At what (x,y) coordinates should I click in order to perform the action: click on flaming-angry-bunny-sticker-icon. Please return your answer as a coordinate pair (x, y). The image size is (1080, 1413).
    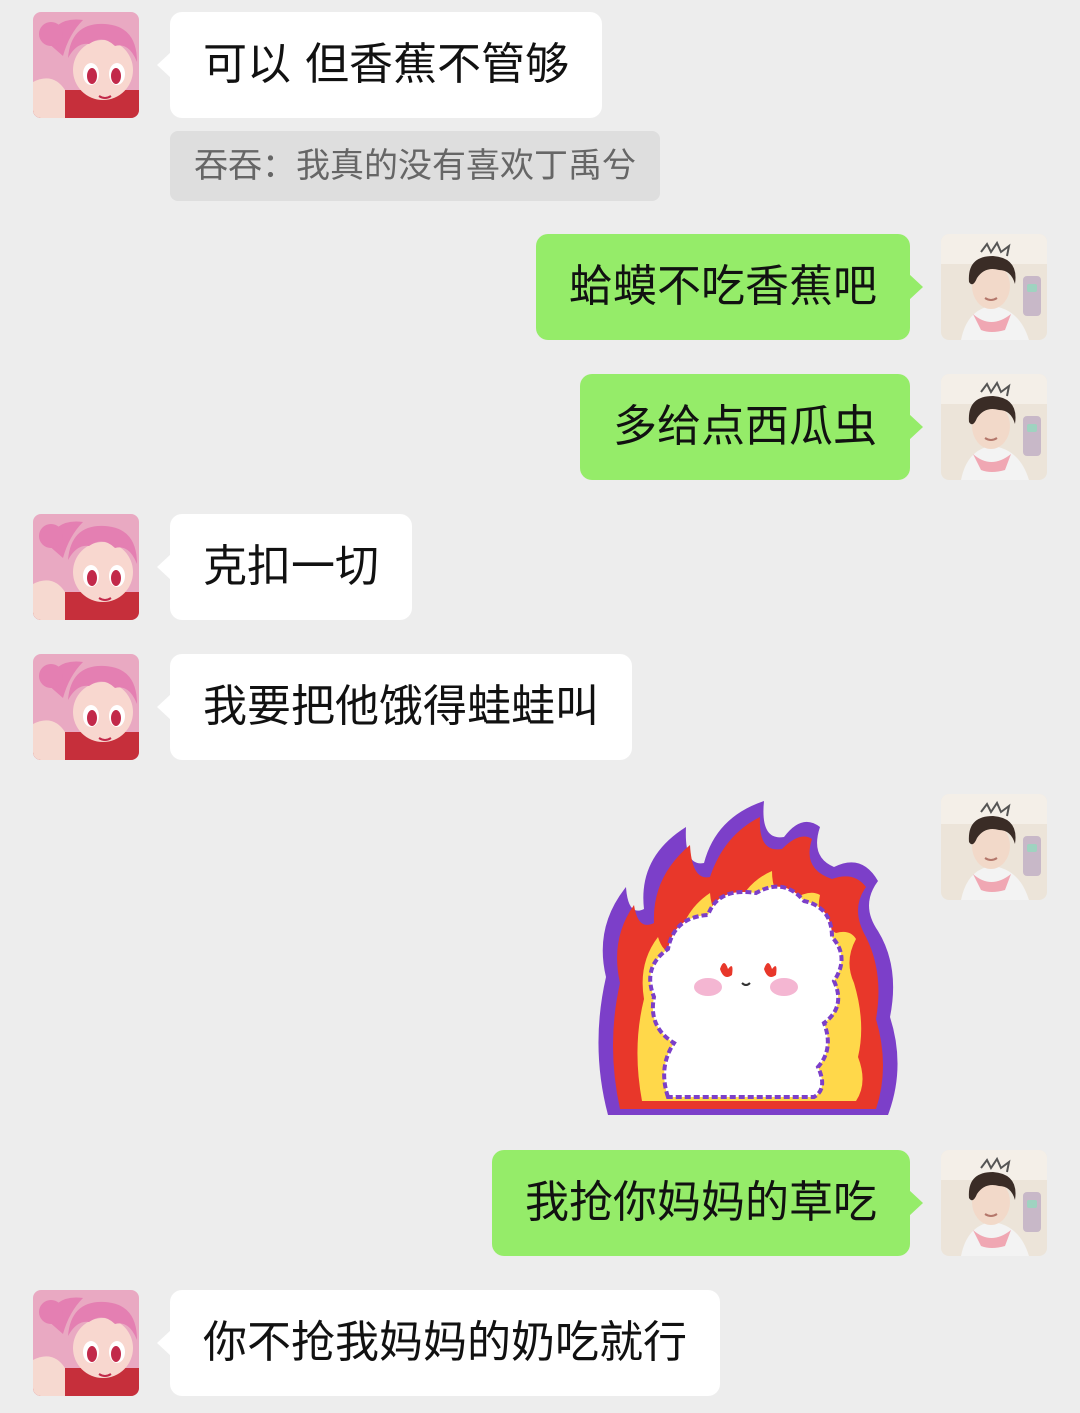
    Looking at the image, I should click on (748, 958).